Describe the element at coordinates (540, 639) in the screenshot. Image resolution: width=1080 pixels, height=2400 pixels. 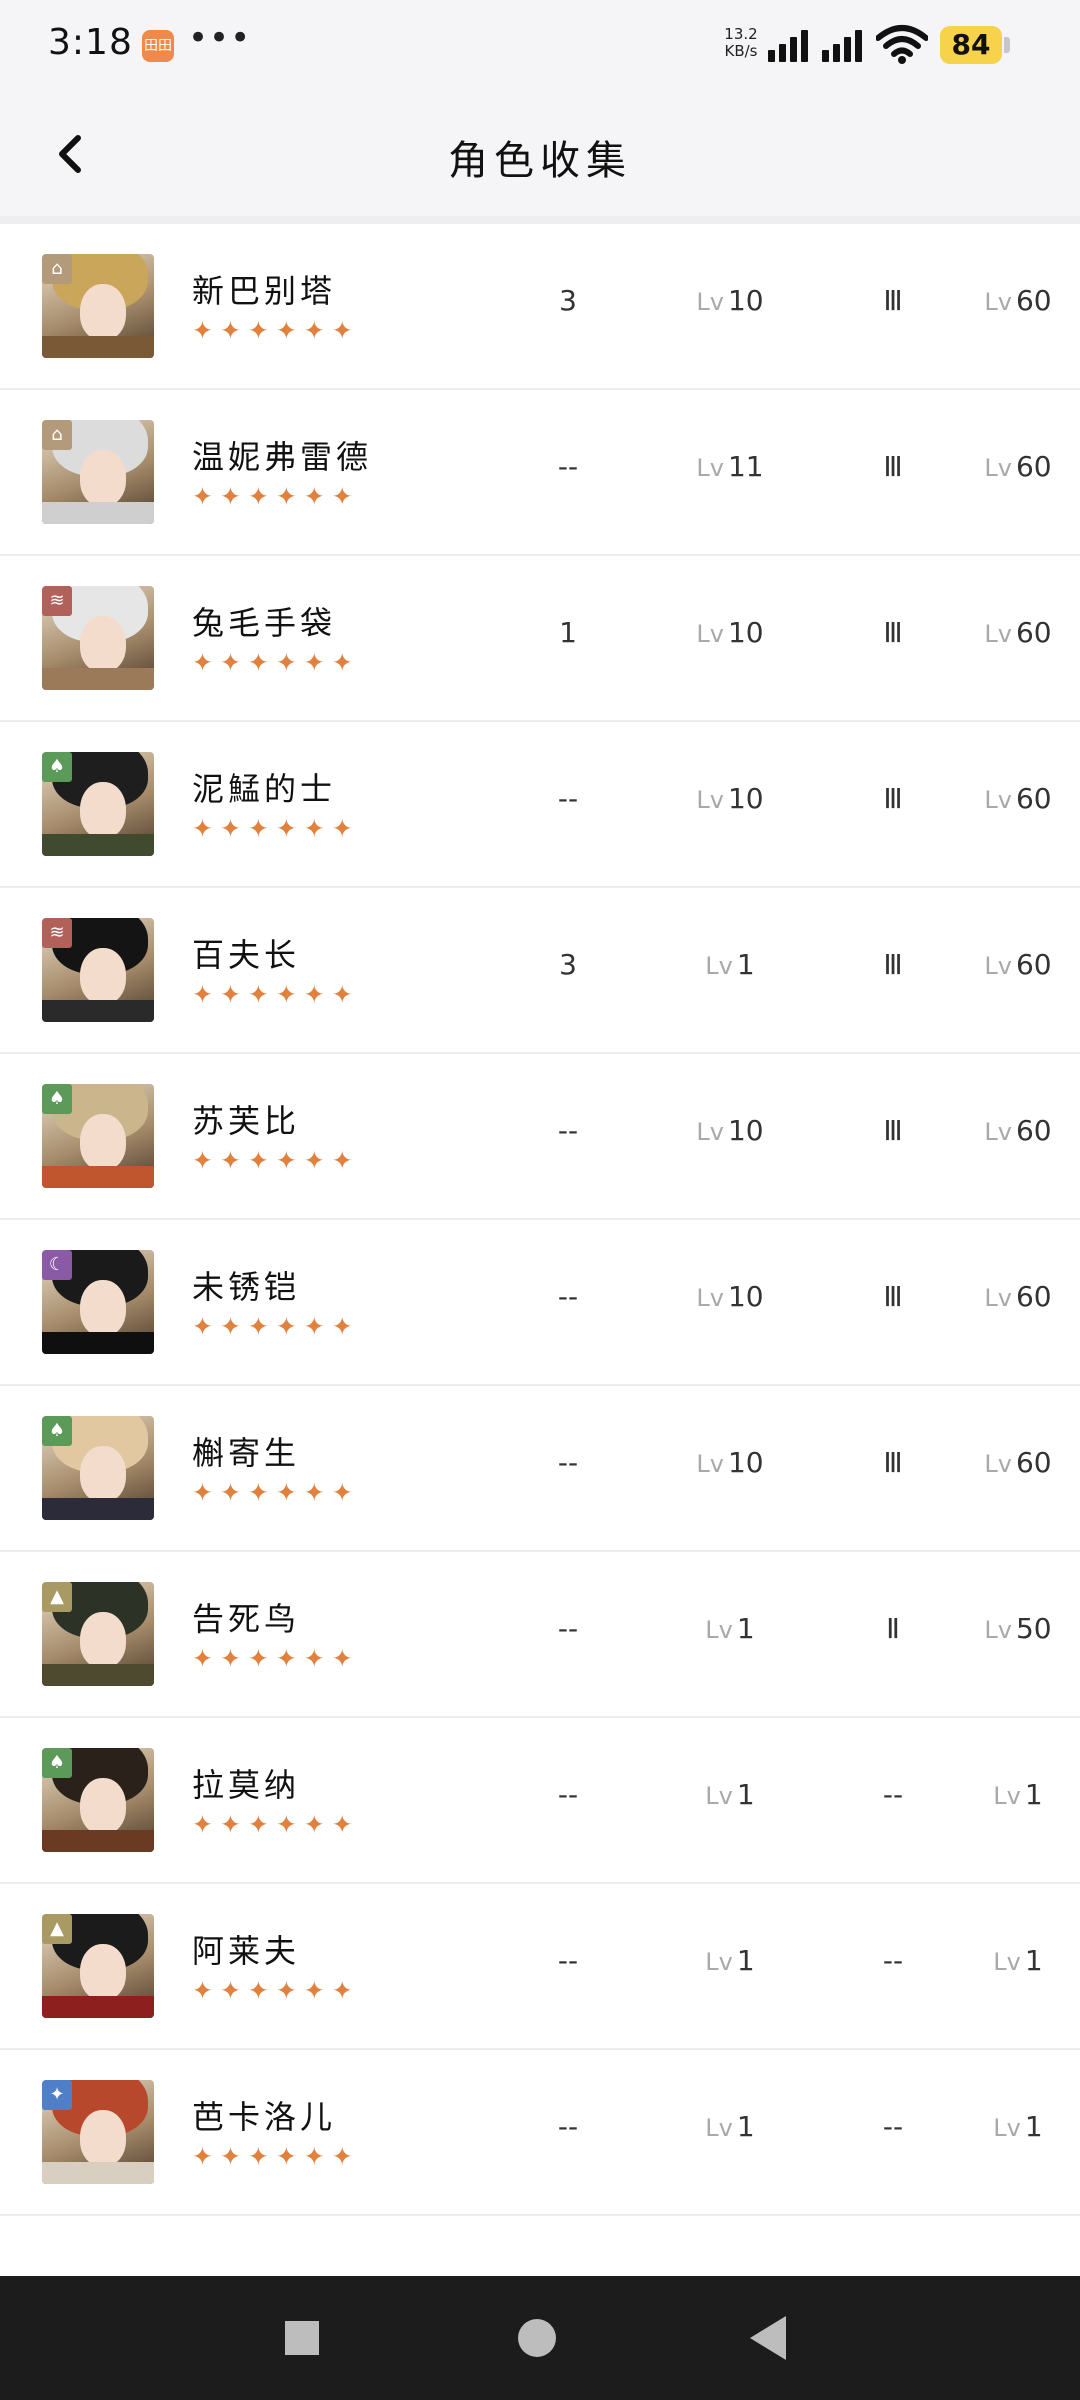
I see `list-item: ≋ 兔毛手袋 ✦✦✦✦✦✦ 1 Lv 10 Ⅲ Lv 60` at that location.